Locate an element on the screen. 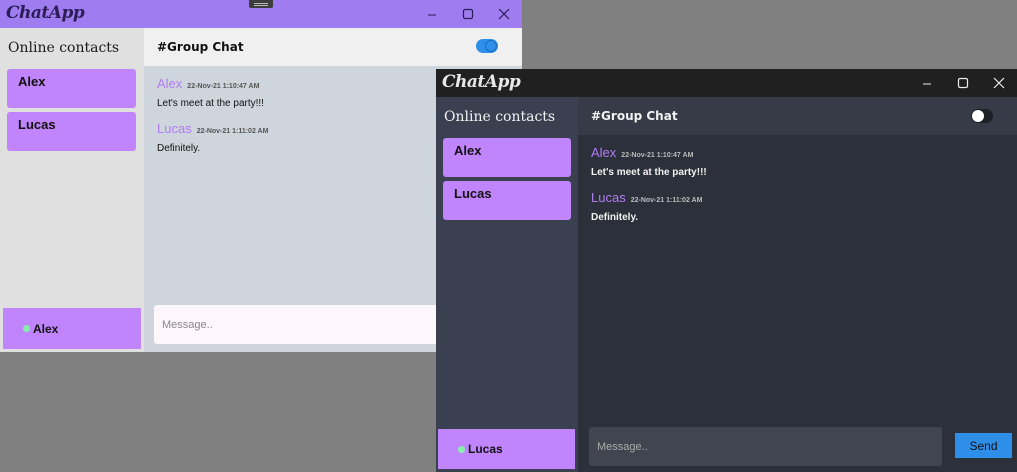 Image resolution: width=1017 pixels, height=472 pixels. current-user-panel: Alex is located at coordinates (72, 328).